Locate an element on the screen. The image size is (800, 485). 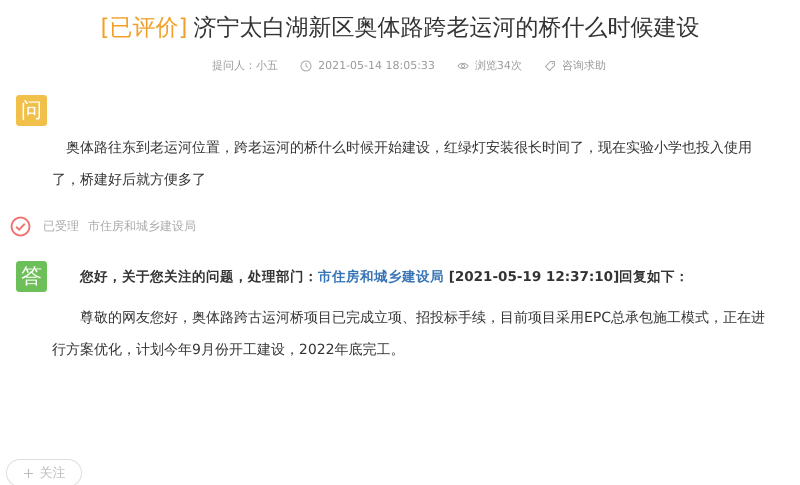
evaluation-tag: [已评价] is located at coordinates (144, 28).